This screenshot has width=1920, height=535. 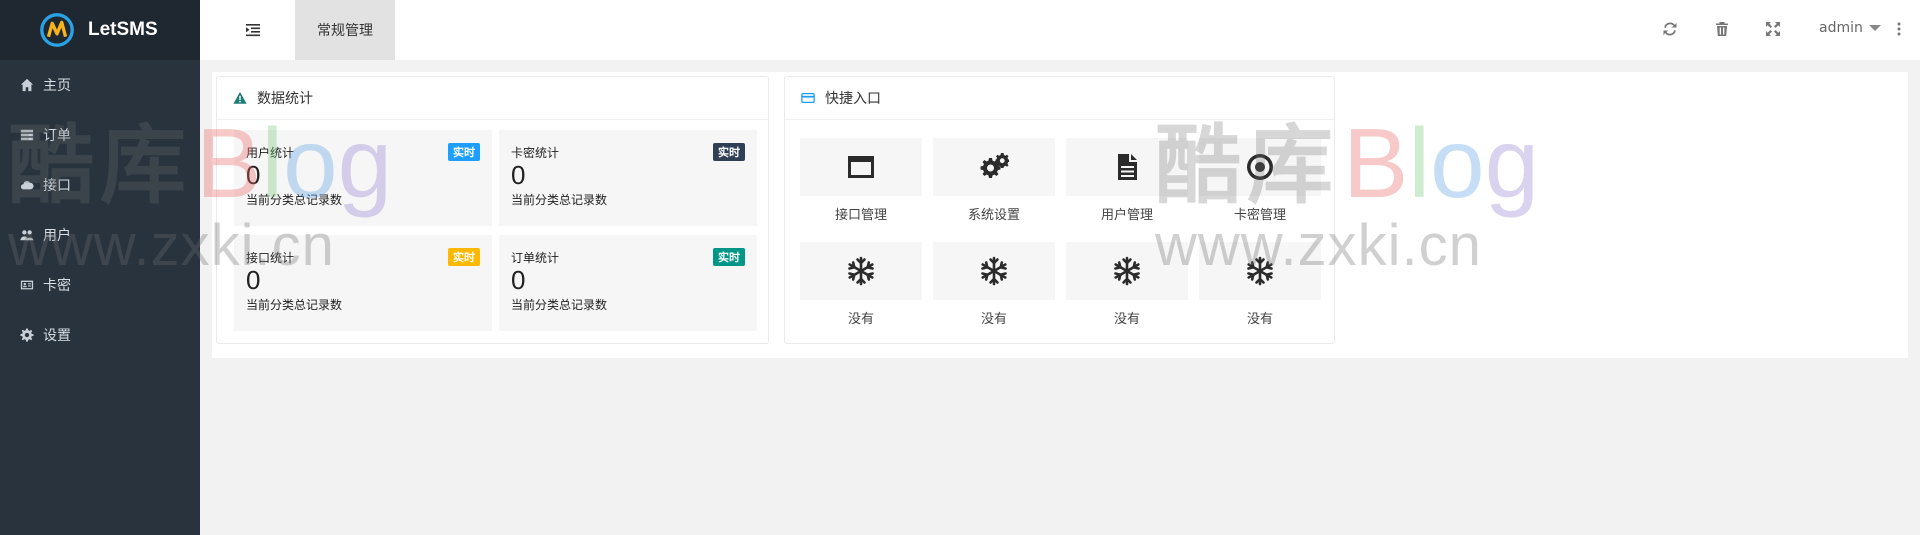 I want to click on stat-title: 用户统计, so click(x=270, y=153).